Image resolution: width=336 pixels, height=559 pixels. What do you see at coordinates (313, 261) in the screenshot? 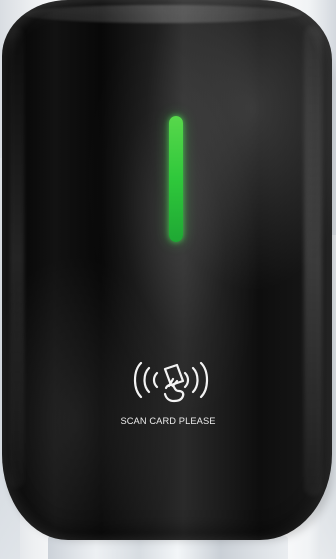
I see `right-edge-highlight` at bounding box center [313, 261].